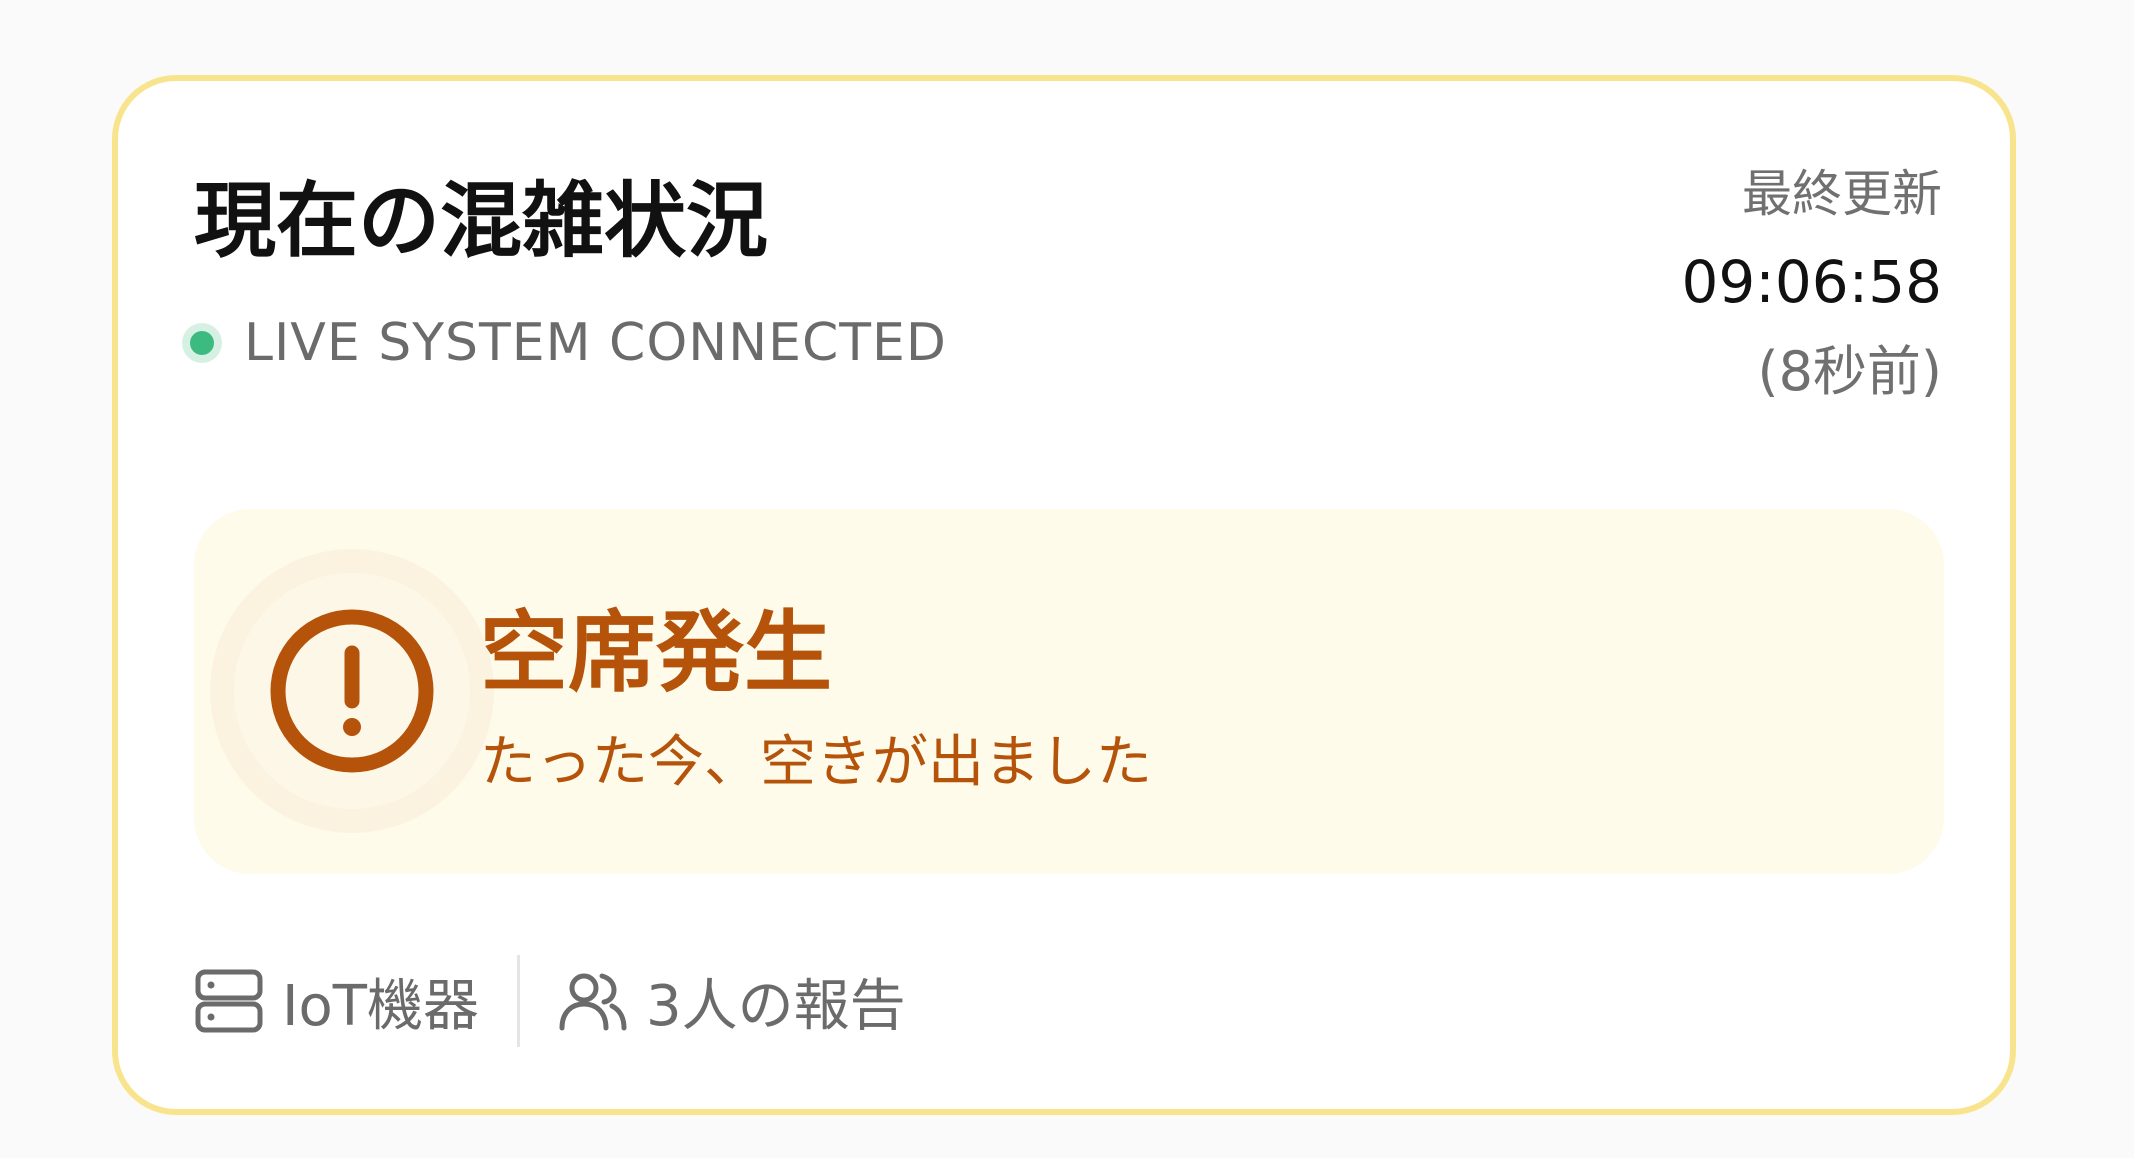  What do you see at coordinates (656, 652) in the screenshot?
I see `alert-title: 空席発生` at bounding box center [656, 652].